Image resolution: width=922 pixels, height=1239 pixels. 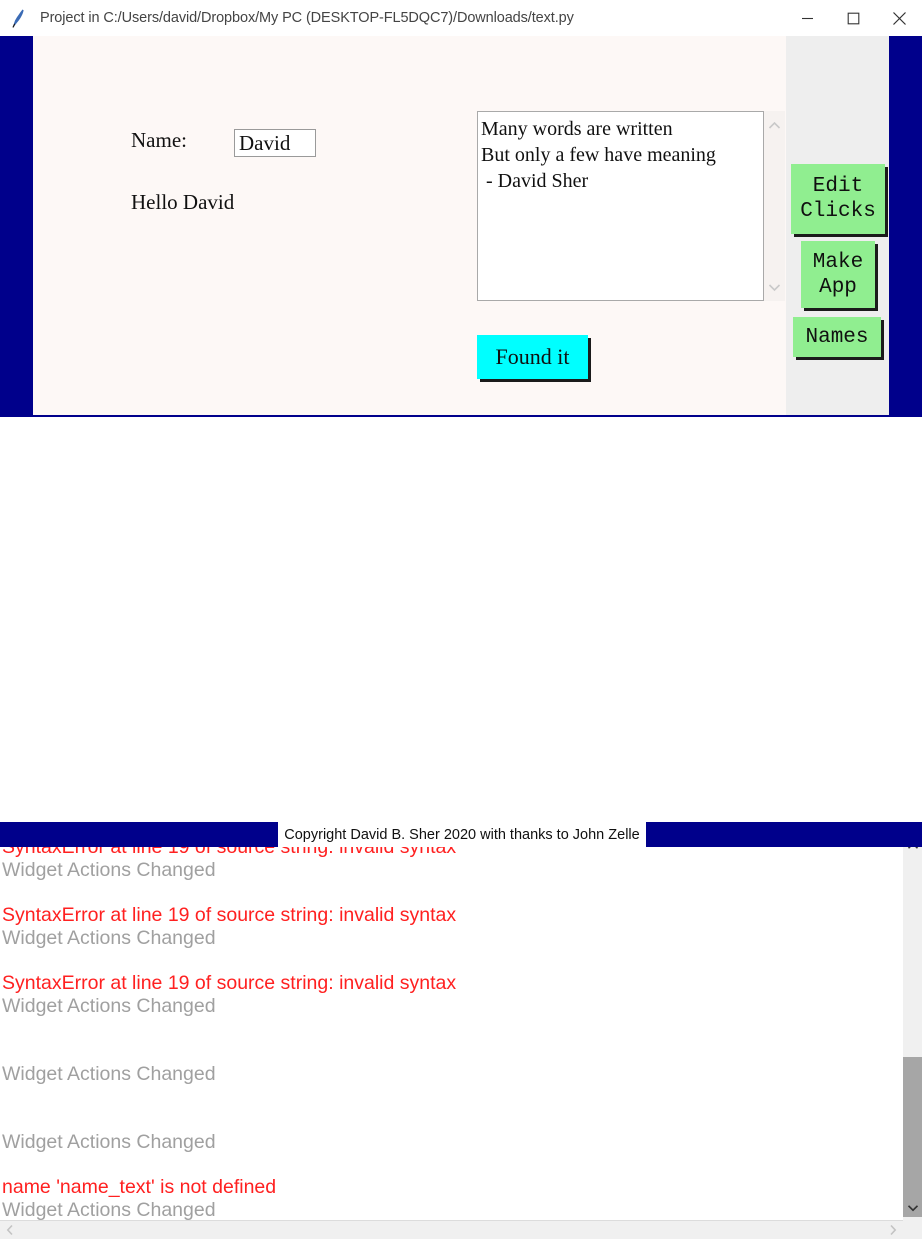 What do you see at coordinates (774, 206) in the screenshot?
I see `quote-textarea-scrollbar` at bounding box center [774, 206].